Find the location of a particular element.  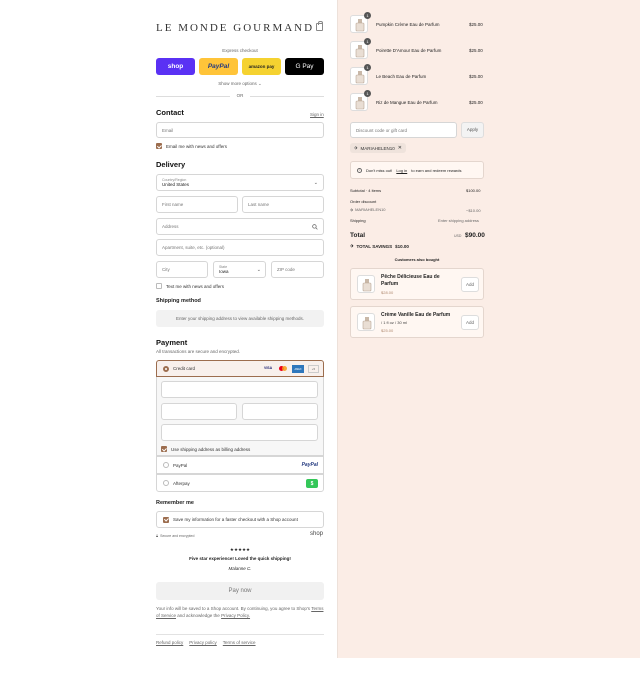

lock-icon: 🔒︎ is located at coordinates (157, 535).